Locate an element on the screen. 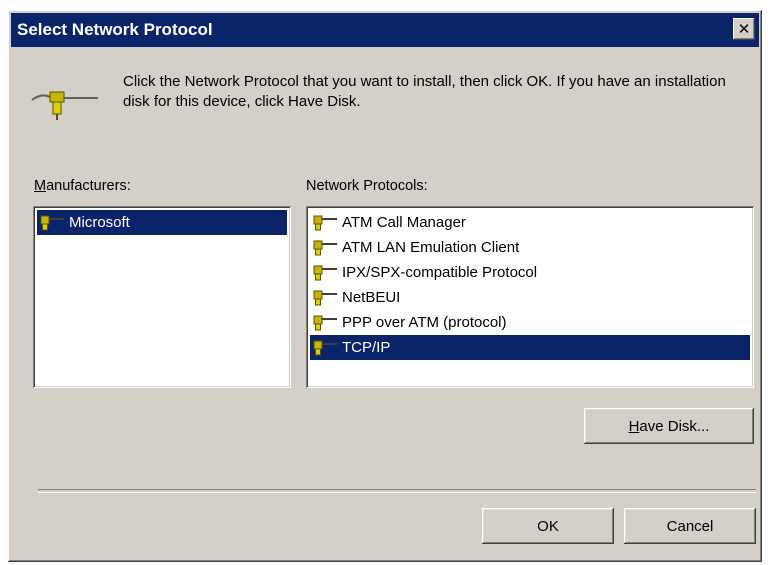  cancel-button: Cancel is located at coordinates (690, 526).